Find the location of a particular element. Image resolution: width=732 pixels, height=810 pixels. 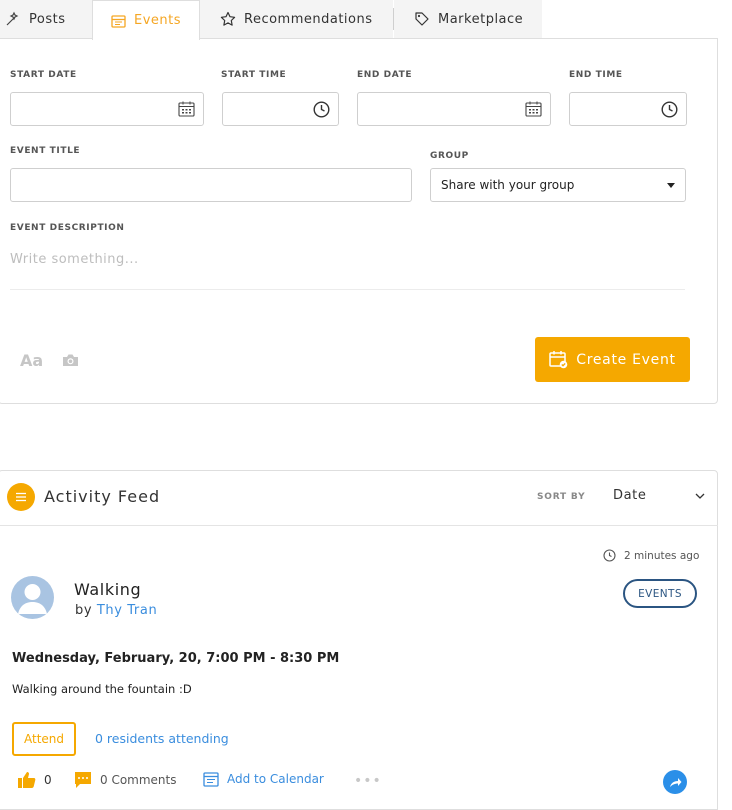

attend-button: Attend is located at coordinates (44, 739).